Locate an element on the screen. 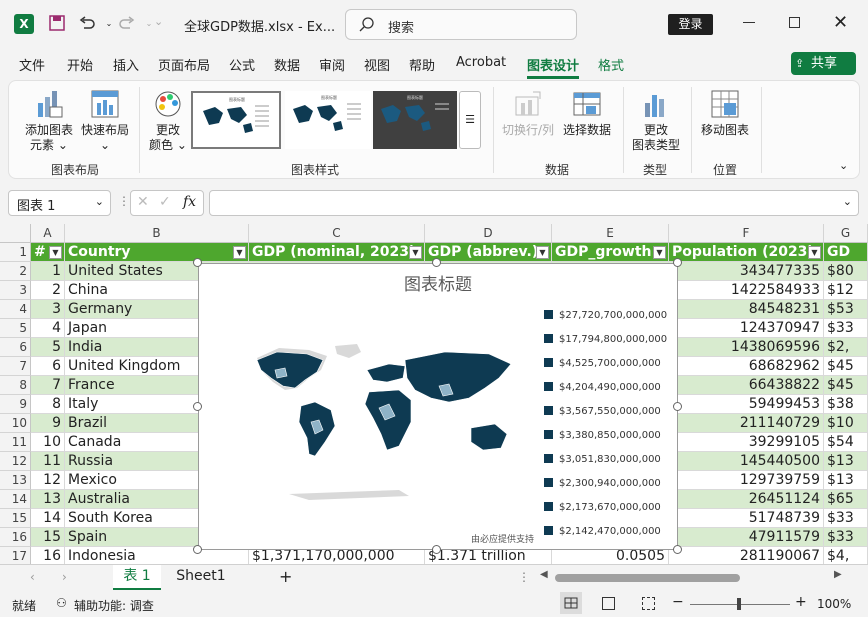 Image resolution: width=868 pixels, height=617 pixels. resize-handle-bottom-right is located at coordinates (677, 549).